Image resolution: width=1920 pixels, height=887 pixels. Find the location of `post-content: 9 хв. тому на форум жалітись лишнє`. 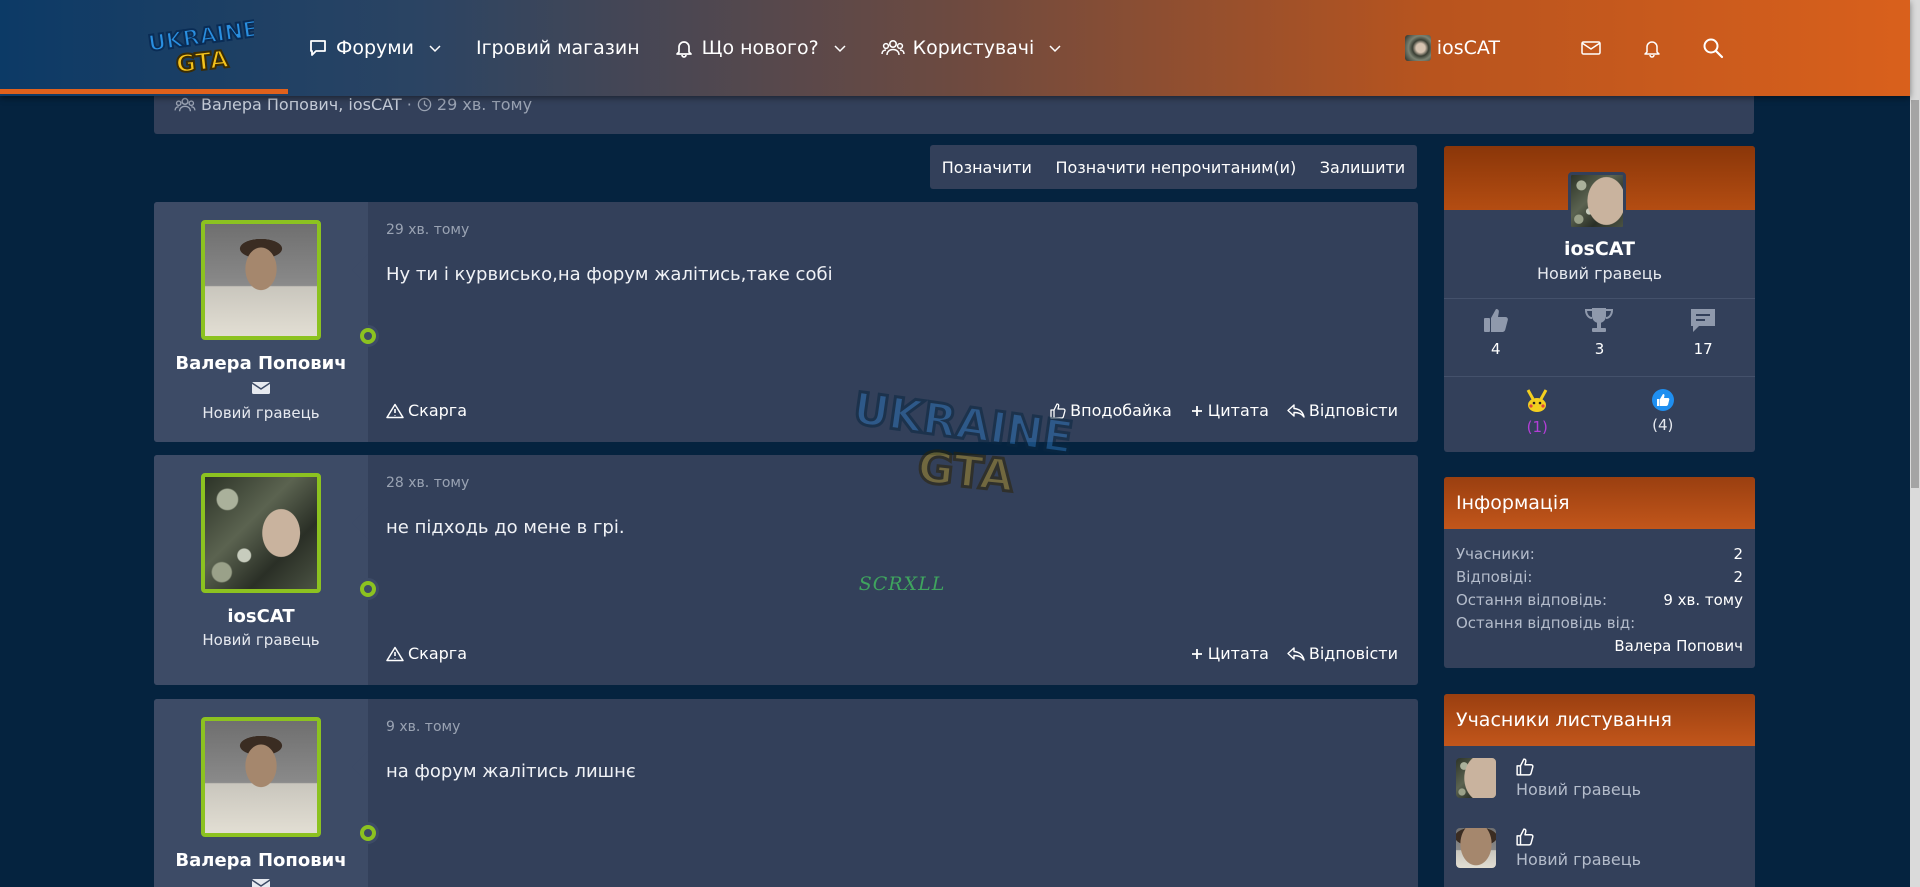

post-content: 9 хв. тому на форум жалітись лишнє is located at coordinates (902, 793).